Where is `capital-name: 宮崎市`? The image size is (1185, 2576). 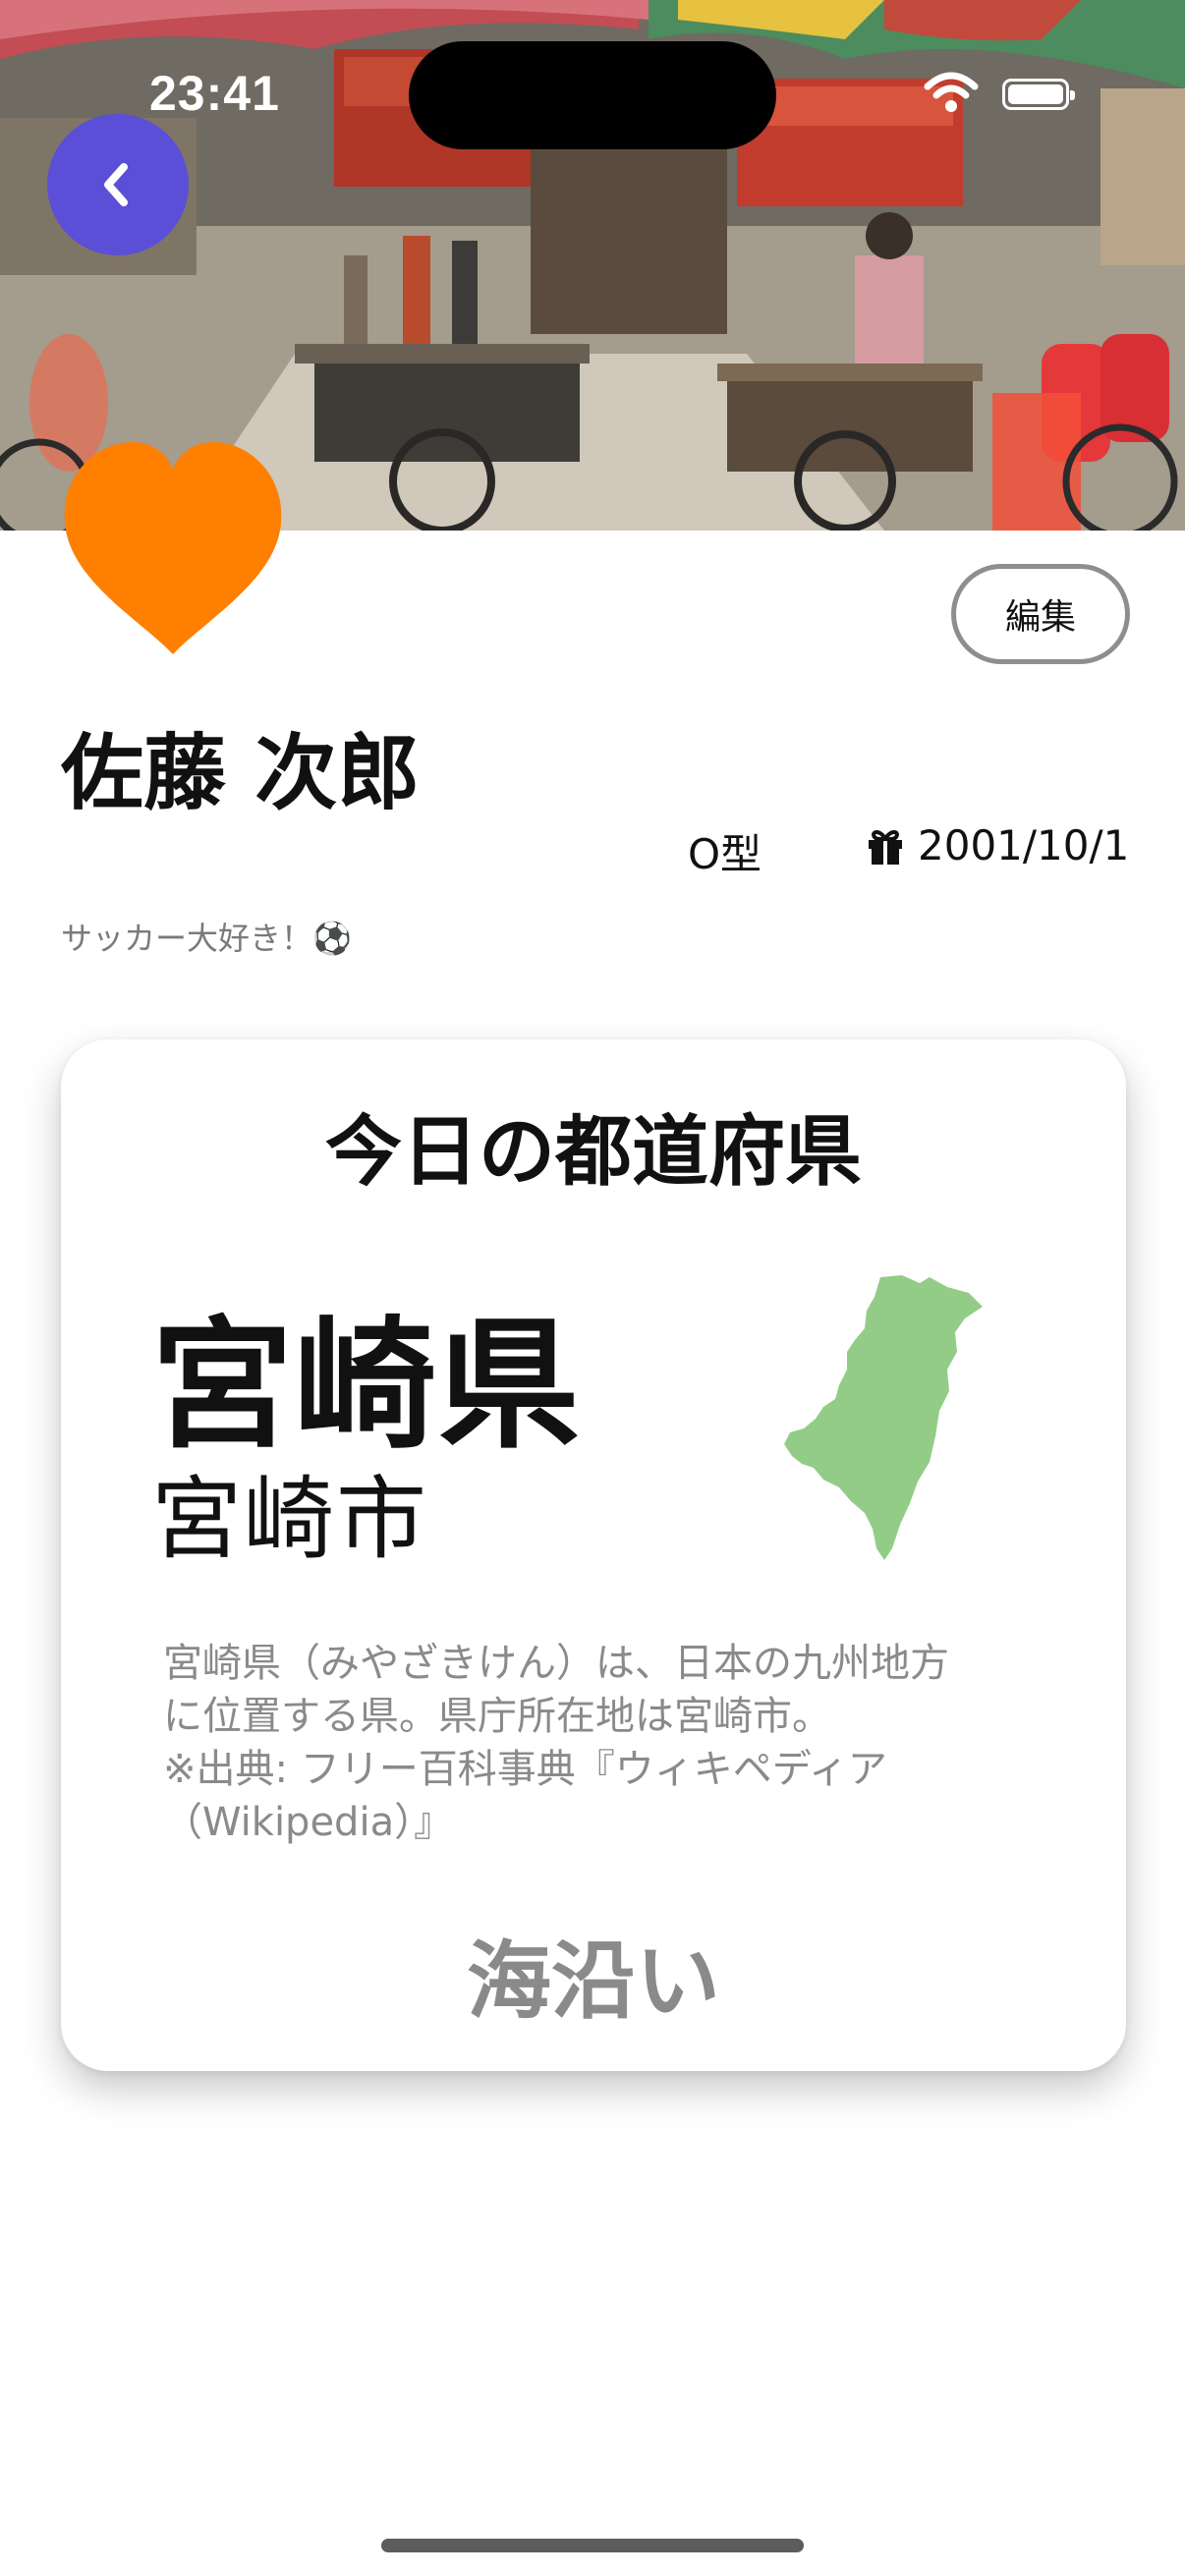 capital-name: 宮崎市 is located at coordinates (290, 1519).